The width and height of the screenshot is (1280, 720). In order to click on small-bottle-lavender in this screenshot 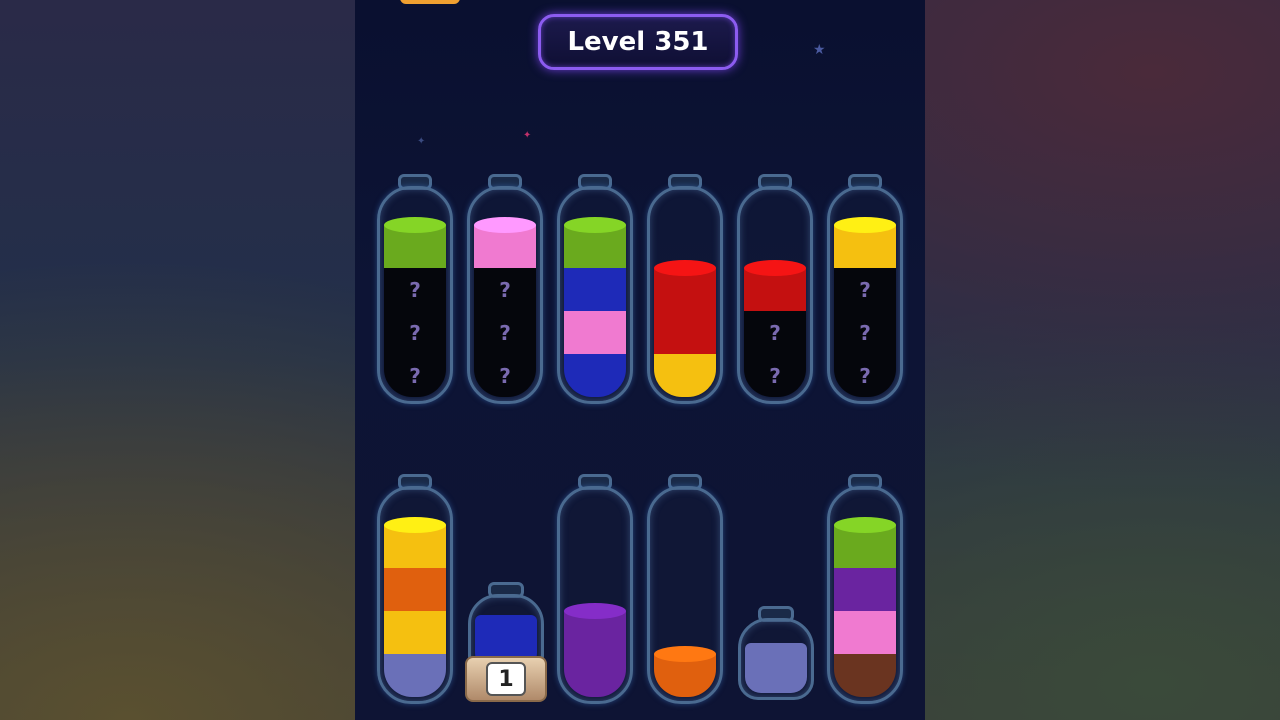, I will do `click(776, 659)`.